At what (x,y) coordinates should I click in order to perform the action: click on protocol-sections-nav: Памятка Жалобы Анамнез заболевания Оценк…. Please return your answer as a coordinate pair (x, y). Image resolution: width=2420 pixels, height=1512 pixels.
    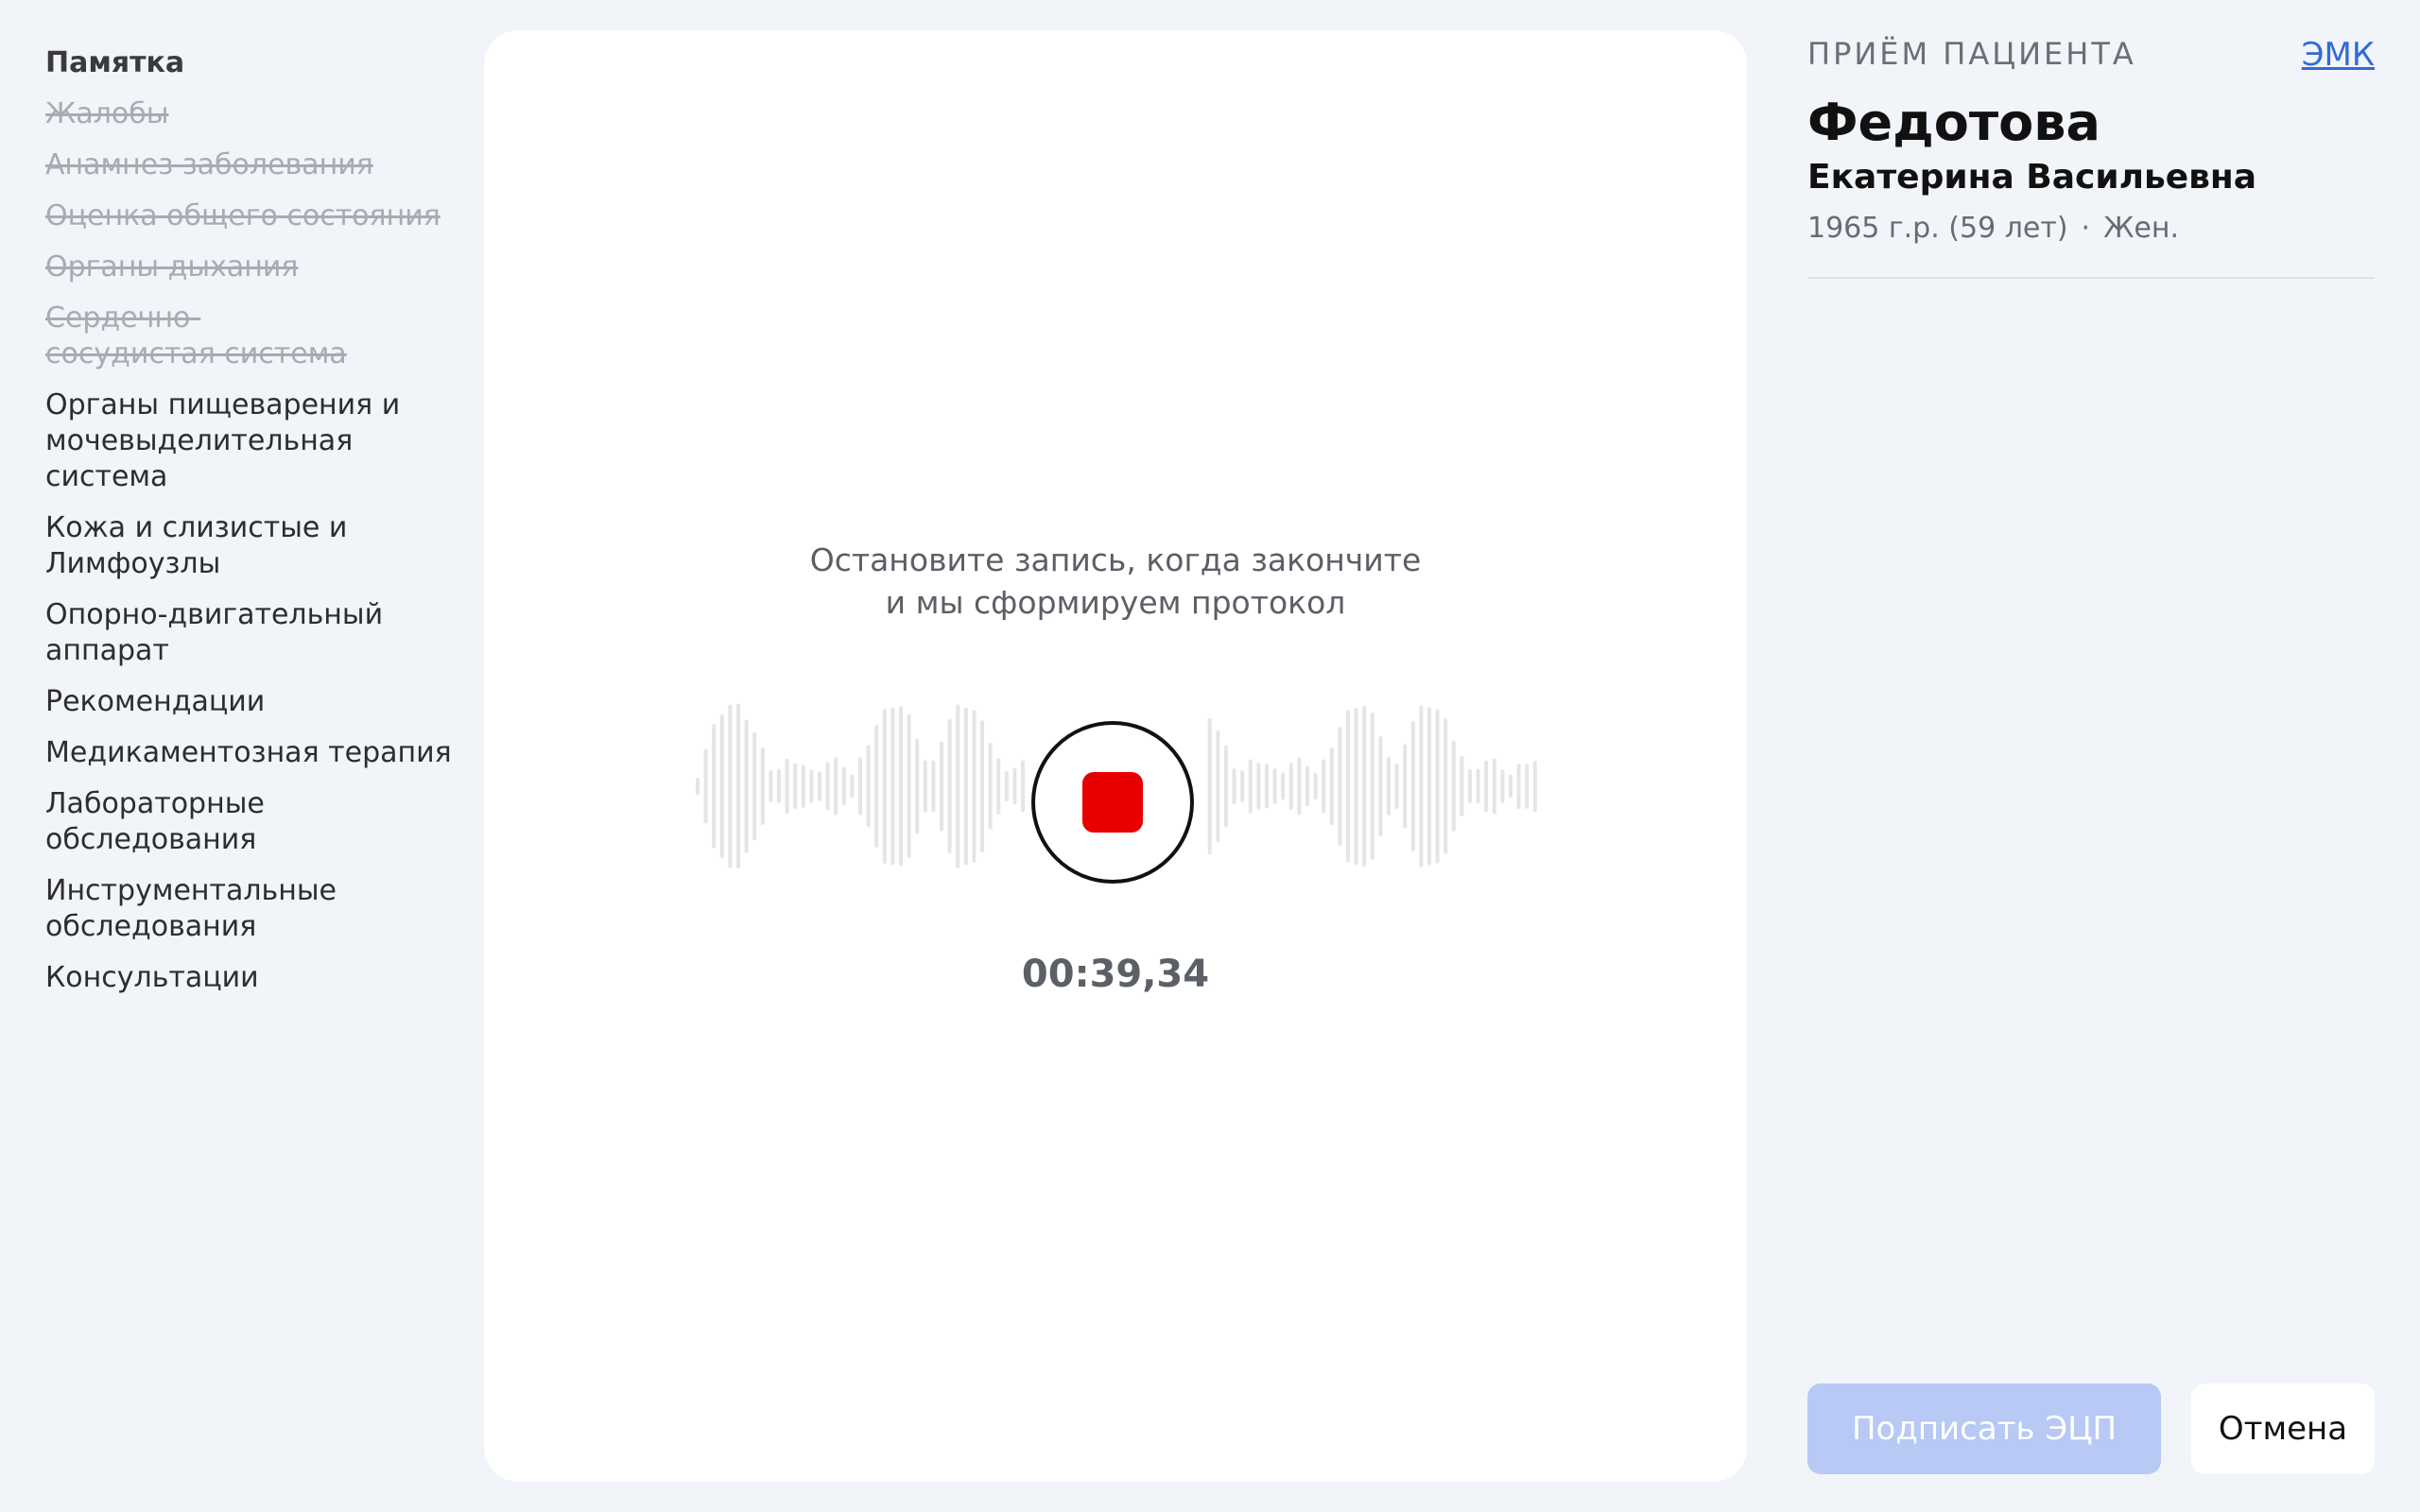
    Looking at the image, I should click on (249, 528).